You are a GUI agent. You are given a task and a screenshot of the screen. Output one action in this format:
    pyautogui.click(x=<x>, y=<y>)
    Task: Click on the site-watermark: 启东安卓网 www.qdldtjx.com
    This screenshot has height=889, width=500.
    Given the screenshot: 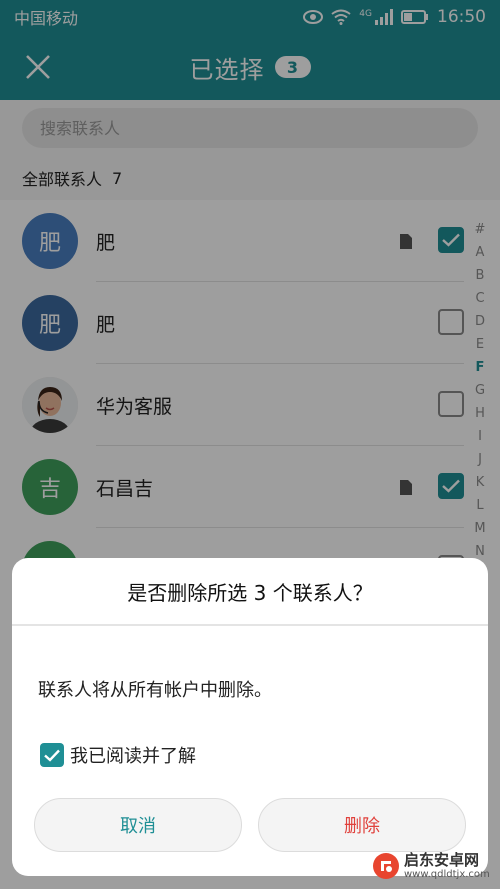 What is the action you would take?
    pyautogui.click(x=431, y=866)
    